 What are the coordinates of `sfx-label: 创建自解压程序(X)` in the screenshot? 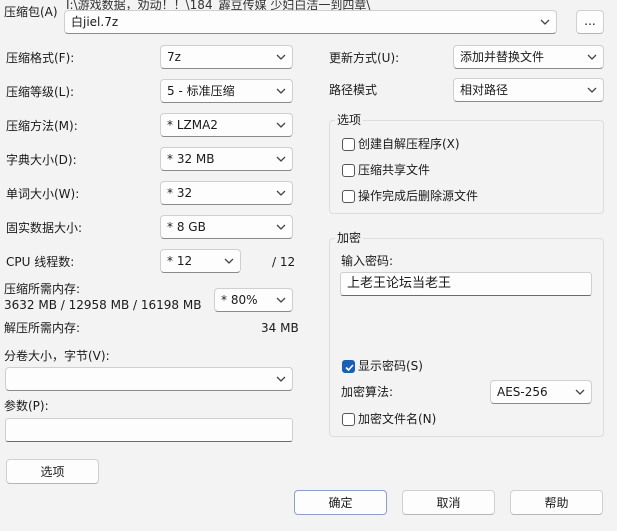 It's located at (409, 144).